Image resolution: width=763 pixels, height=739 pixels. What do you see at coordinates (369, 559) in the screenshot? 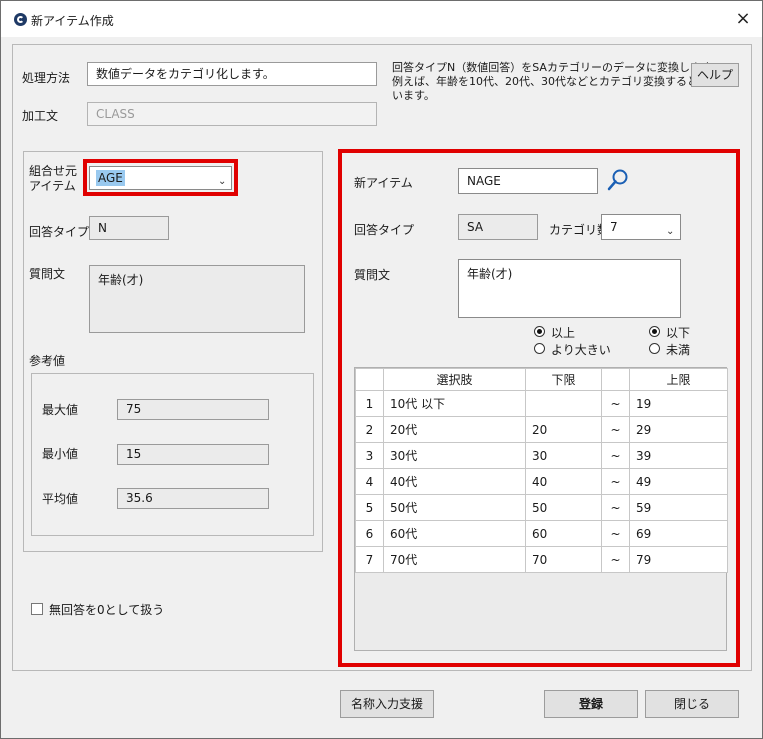
I see `row-number: 7` at bounding box center [369, 559].